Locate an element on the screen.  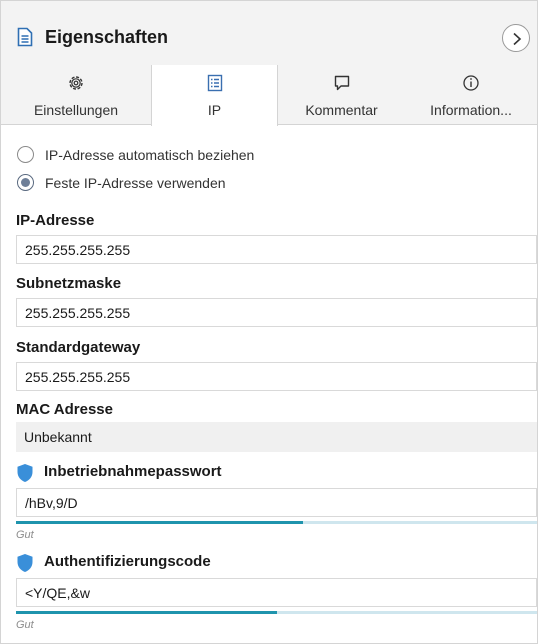
mac-address-value: Unbekannt is located at coordinates (276, 437).